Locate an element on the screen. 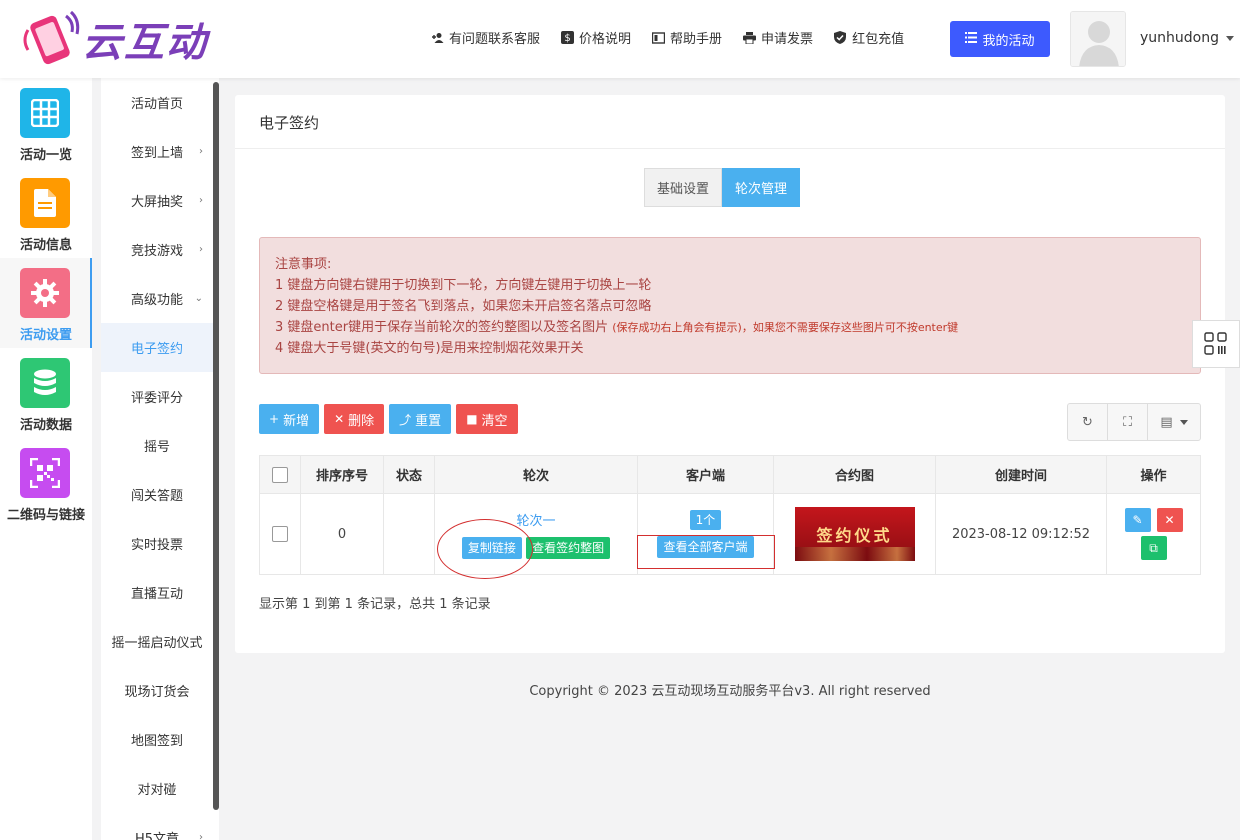  subnav-label: 大屏抽奖 is located at coordinates (156, 202).